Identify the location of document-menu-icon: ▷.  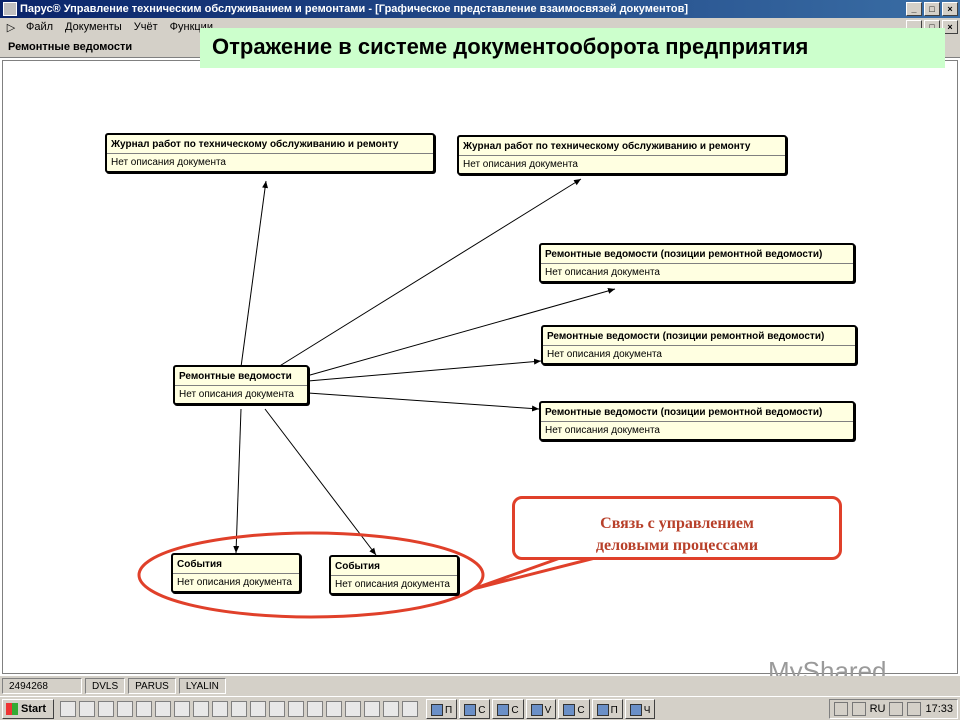
(11, 27).